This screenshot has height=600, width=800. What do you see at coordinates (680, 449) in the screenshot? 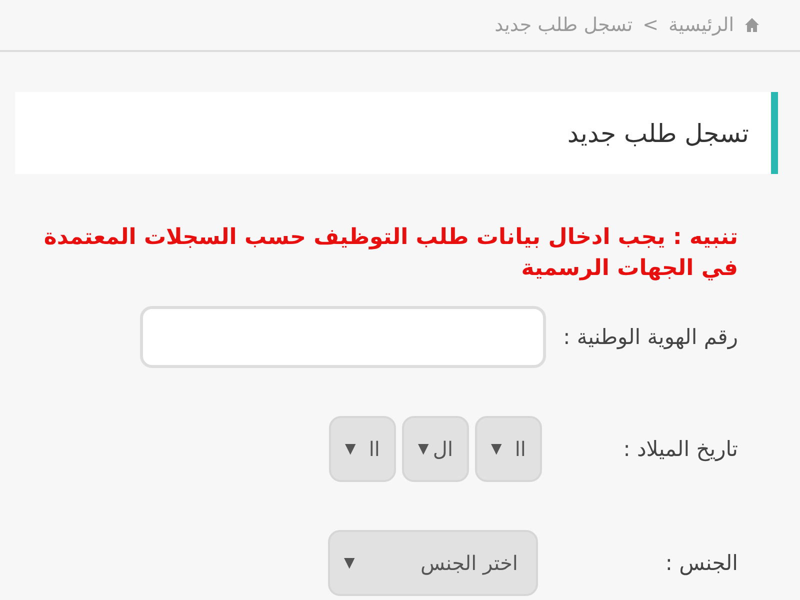
I see `field-label: تاريخ الميلاد :` at bounding box center [680, 449].